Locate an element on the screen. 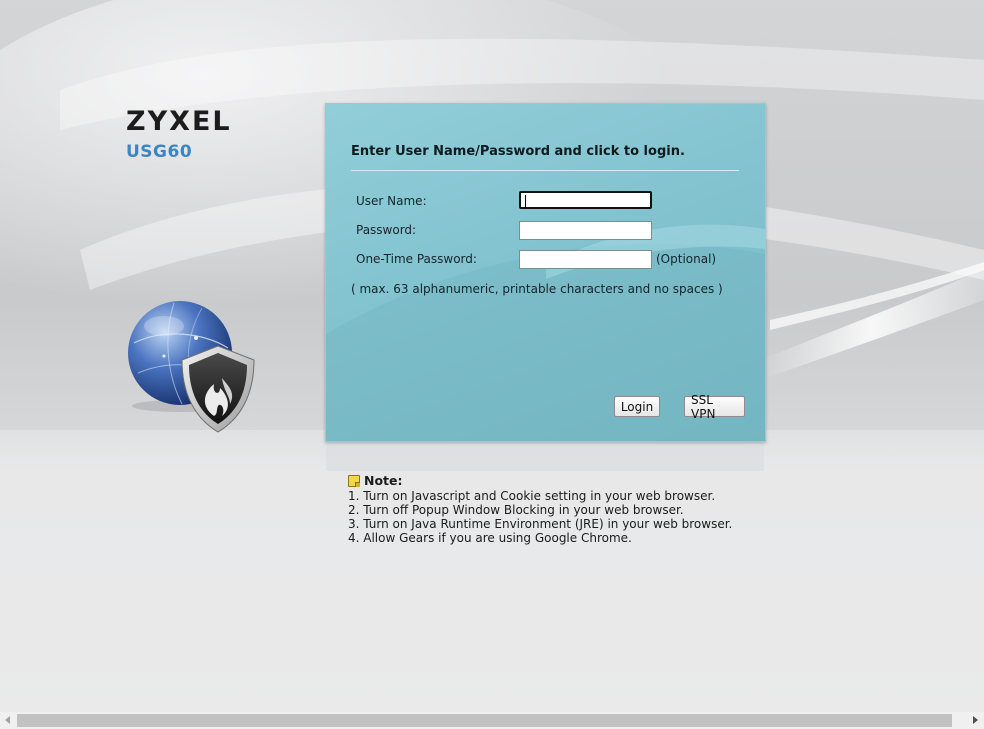 Image resolution: width=984 pixels, height=729 pixels. ssl-vpn-button: SSL VPN is located at coordinates (714, 407).